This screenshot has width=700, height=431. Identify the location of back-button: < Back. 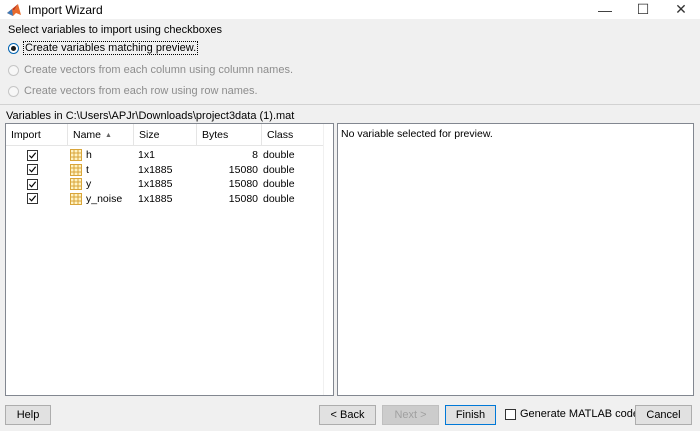
(347, 415).